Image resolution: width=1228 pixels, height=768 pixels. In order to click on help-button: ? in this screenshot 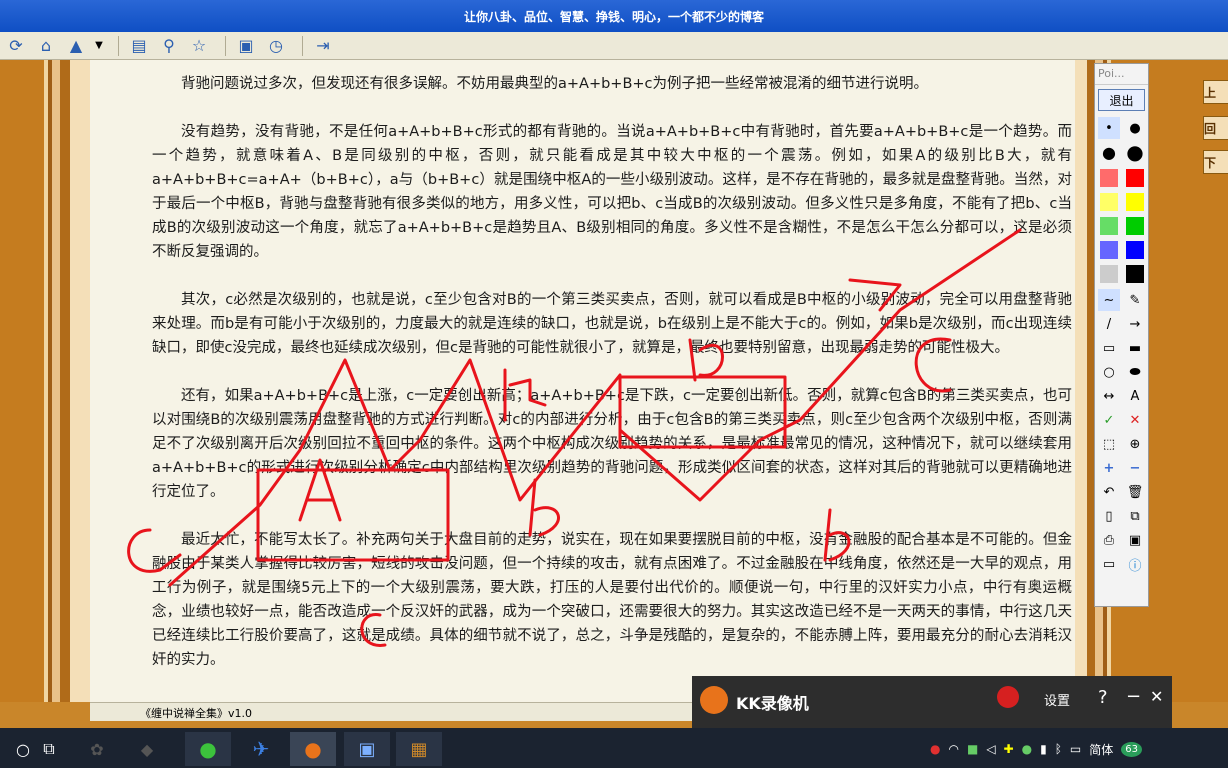, I will do `click(1103, 697)`.